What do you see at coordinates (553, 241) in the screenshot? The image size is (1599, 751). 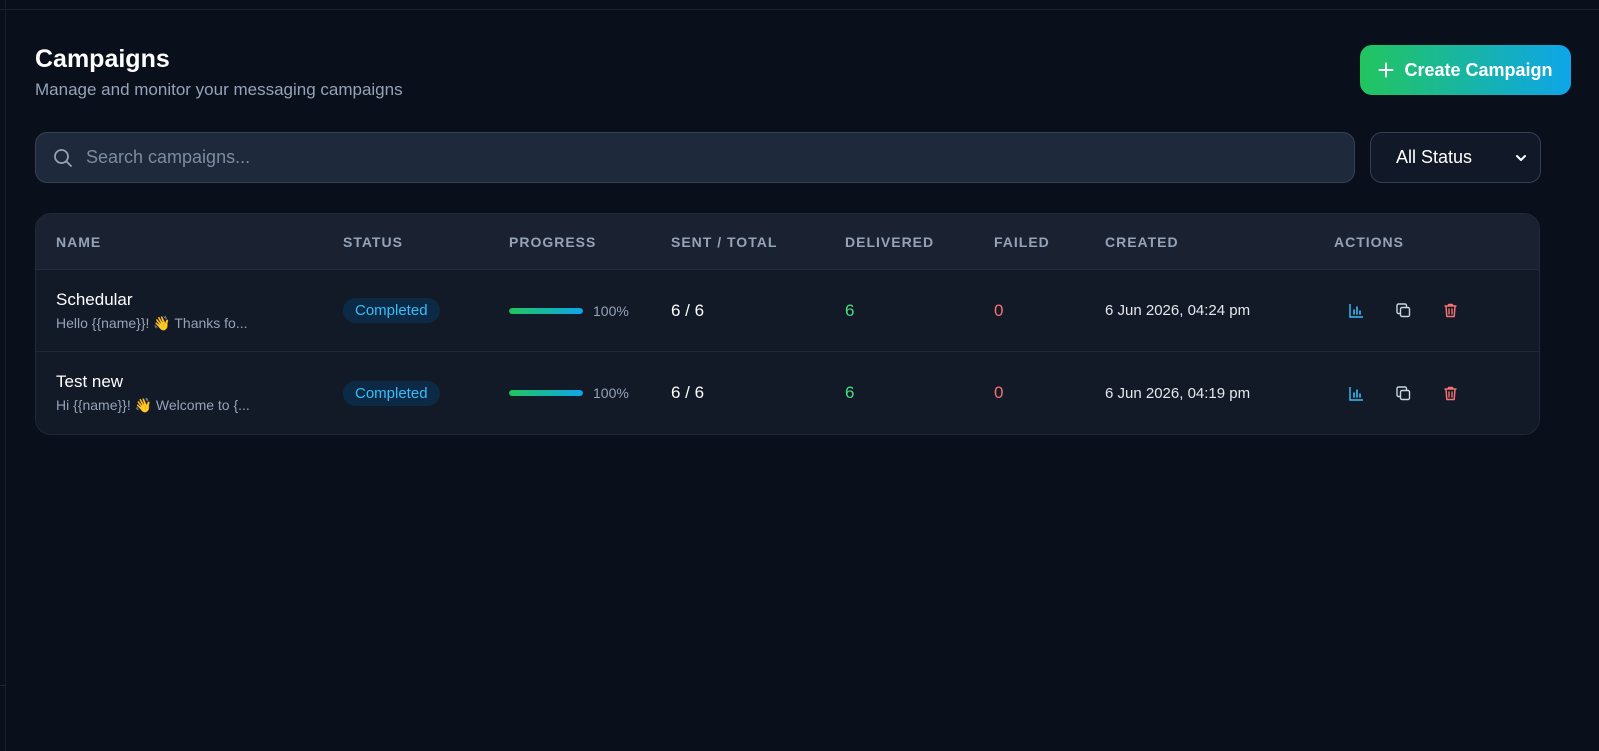 I see `column-header-progress: Progress` at bounding box center [553, 241].